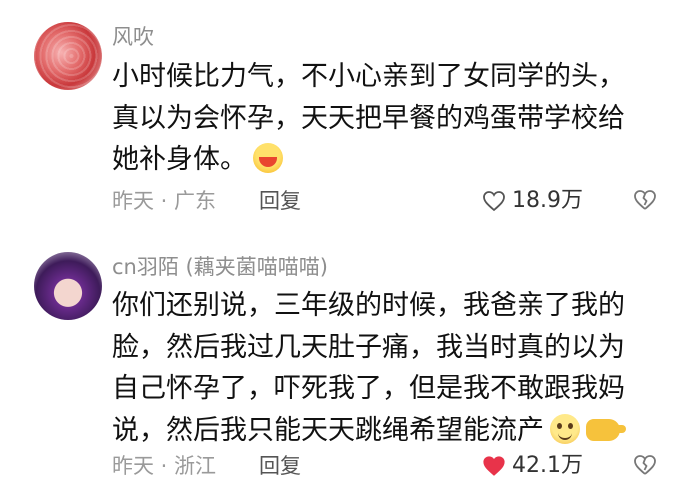 This screenshot has width=690, height=499. I want to click on heart-outline-icon, so click(494, 201).